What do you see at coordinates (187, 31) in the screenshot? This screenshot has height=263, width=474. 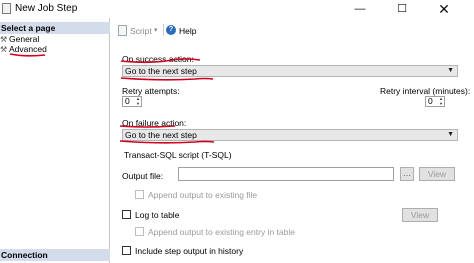 I see `help-button: Help` at bounding box center [187, 31].